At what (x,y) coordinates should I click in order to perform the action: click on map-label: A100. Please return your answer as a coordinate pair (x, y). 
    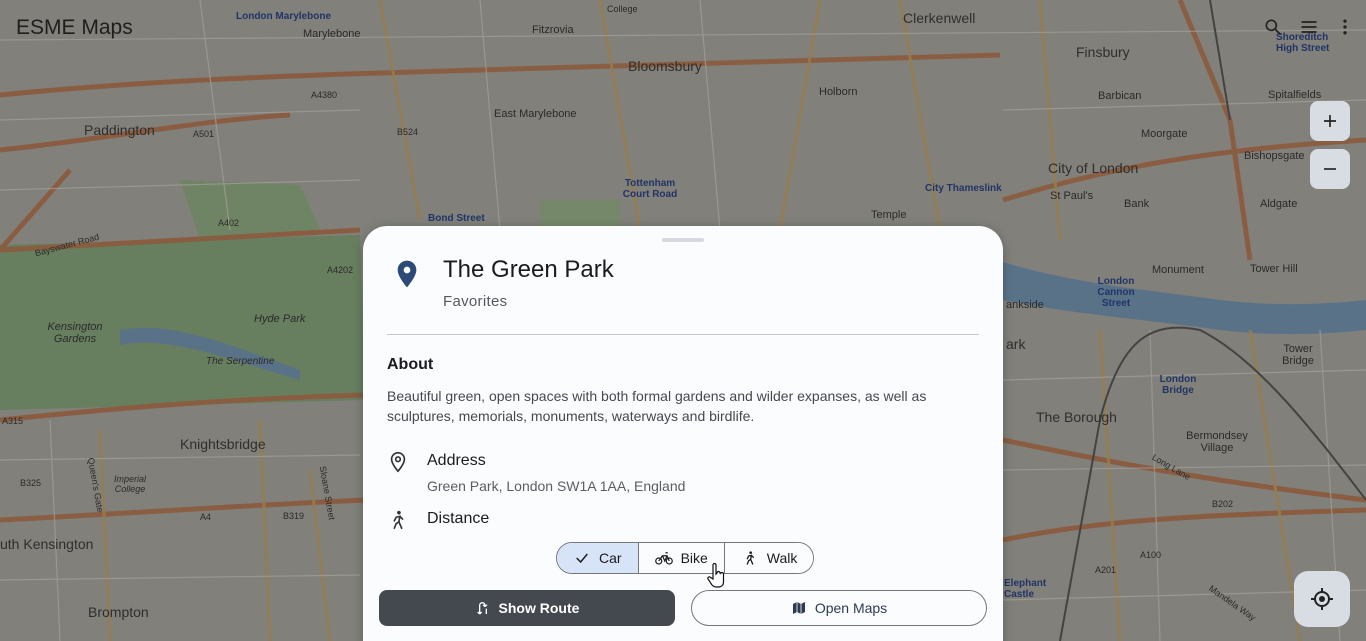
    Looking at the image, I should click on (1151, 555).